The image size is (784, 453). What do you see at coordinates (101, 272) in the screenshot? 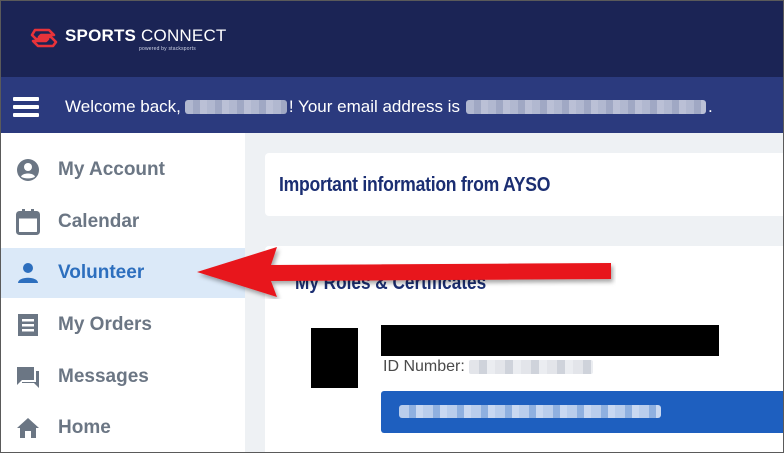
I see `sidebar-item-label: Volunteer` at bounding box center [101, 272].